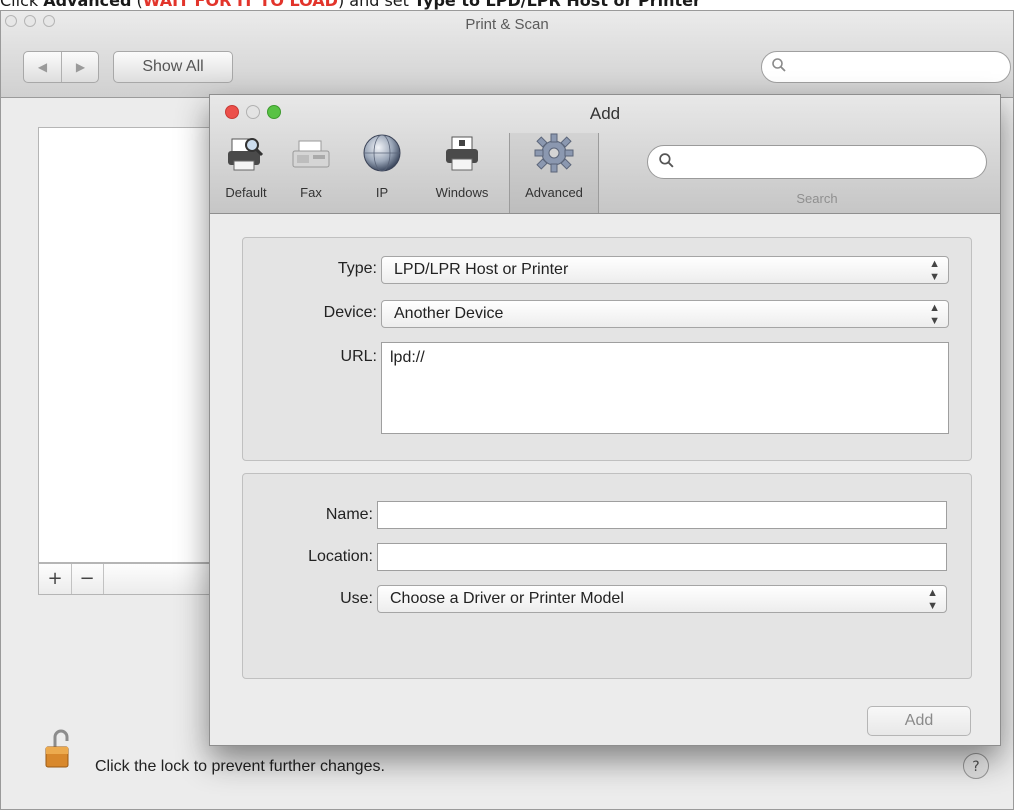 The image size is (1014, 810). I want to click on banner-text-1: Click, so click(22, 5).